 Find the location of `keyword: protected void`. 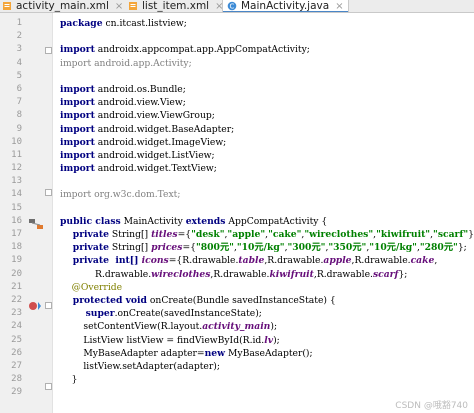

keyword: protected void is located at coordinates (103, 300).